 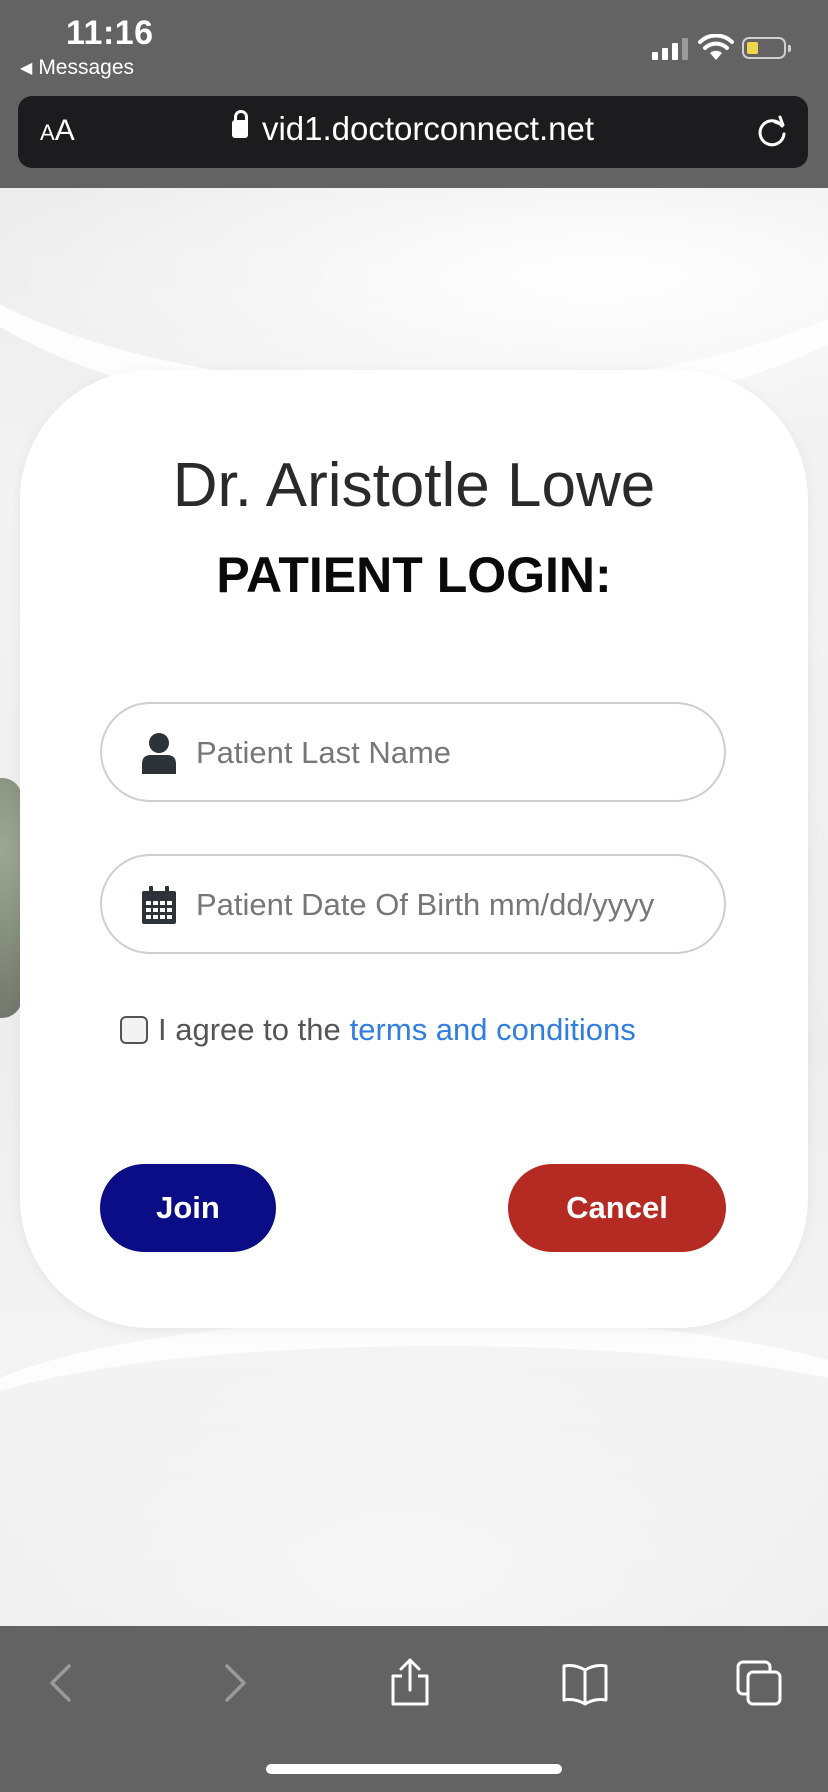 I want to click on terms-checkbox, so click(x=134, y=1030).